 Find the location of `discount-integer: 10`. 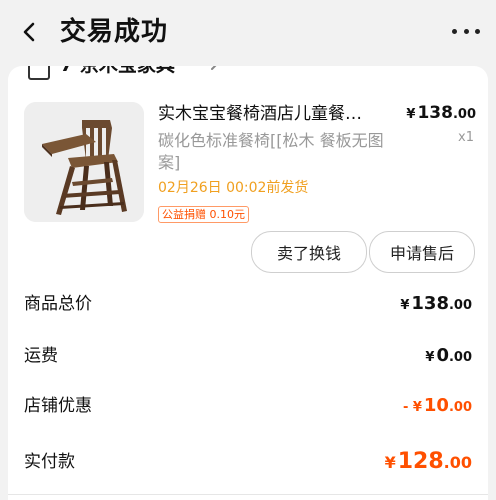

discount-integer: 10 is located at coordinates (436, 405).